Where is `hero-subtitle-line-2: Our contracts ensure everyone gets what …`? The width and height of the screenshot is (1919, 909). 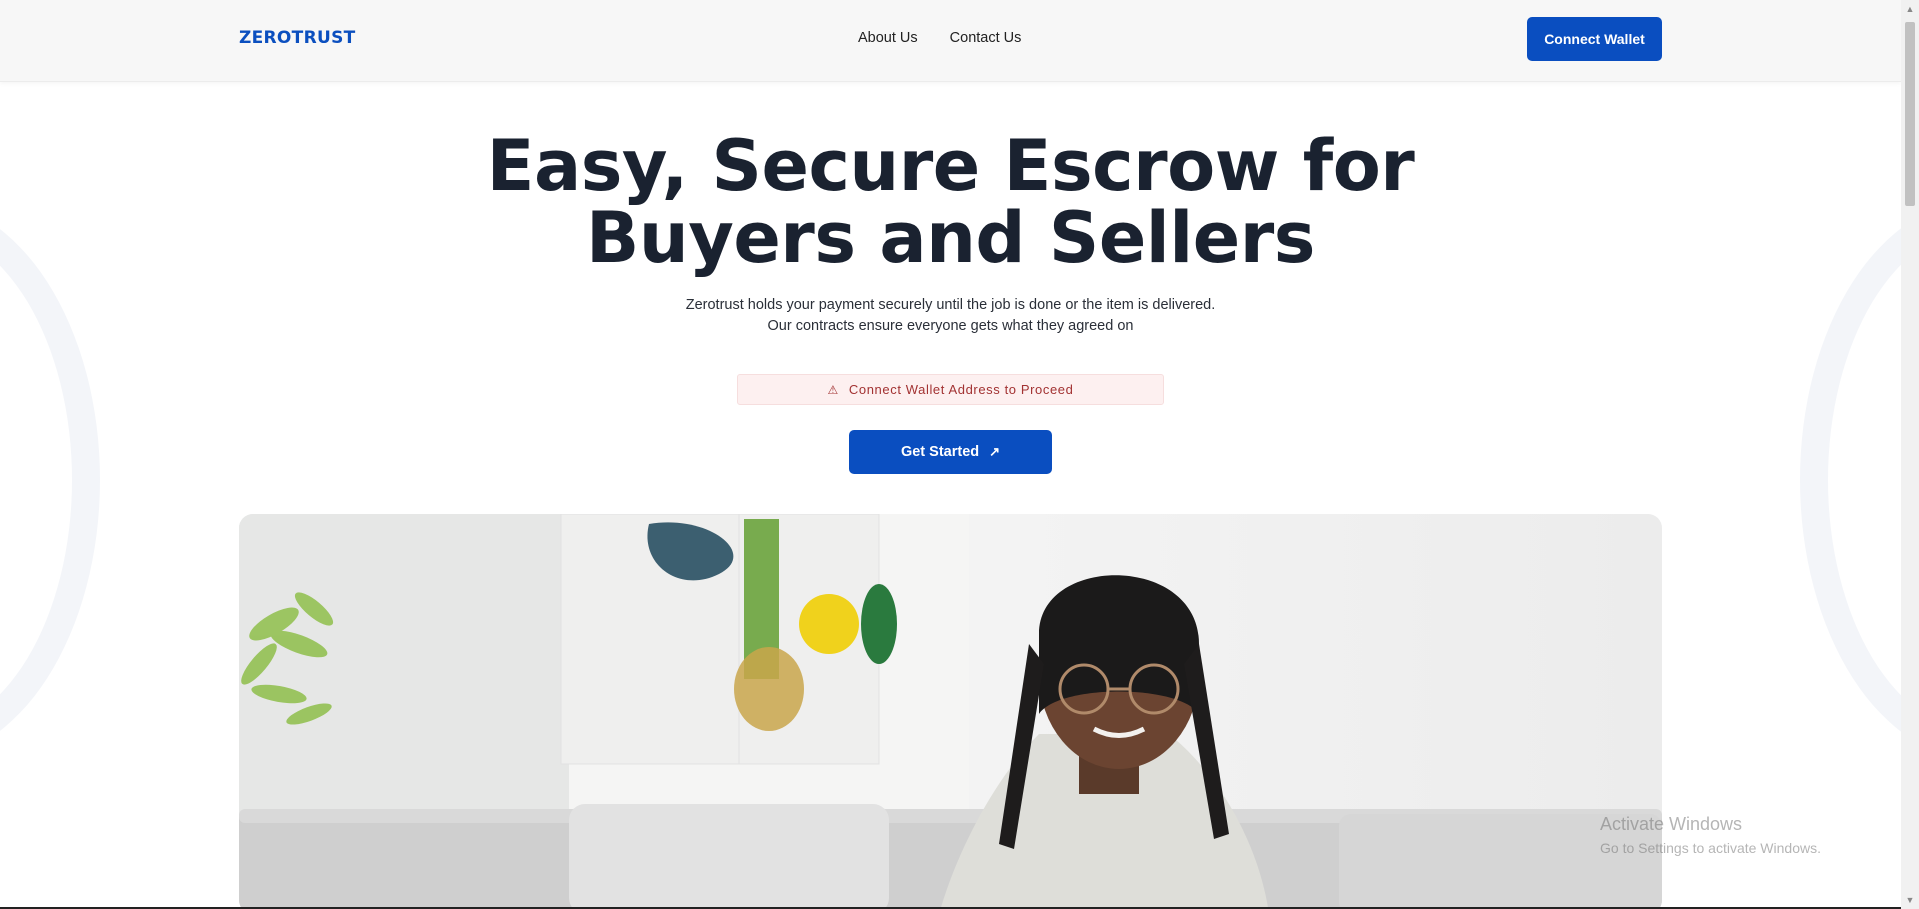
hero-subtitle-line-2: Our contracts ensure everyone gets what … is located at coordinates (950, 326).